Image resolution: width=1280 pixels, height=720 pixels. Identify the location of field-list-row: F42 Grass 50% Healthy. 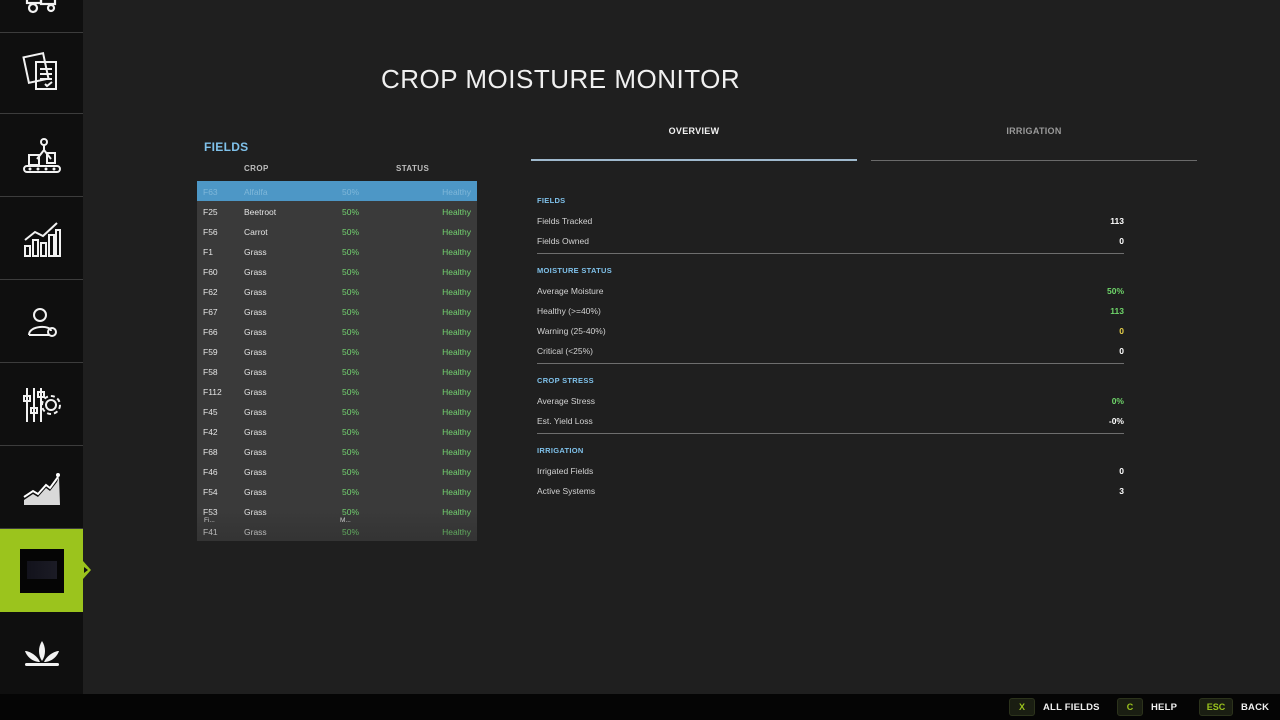
(337, 431).